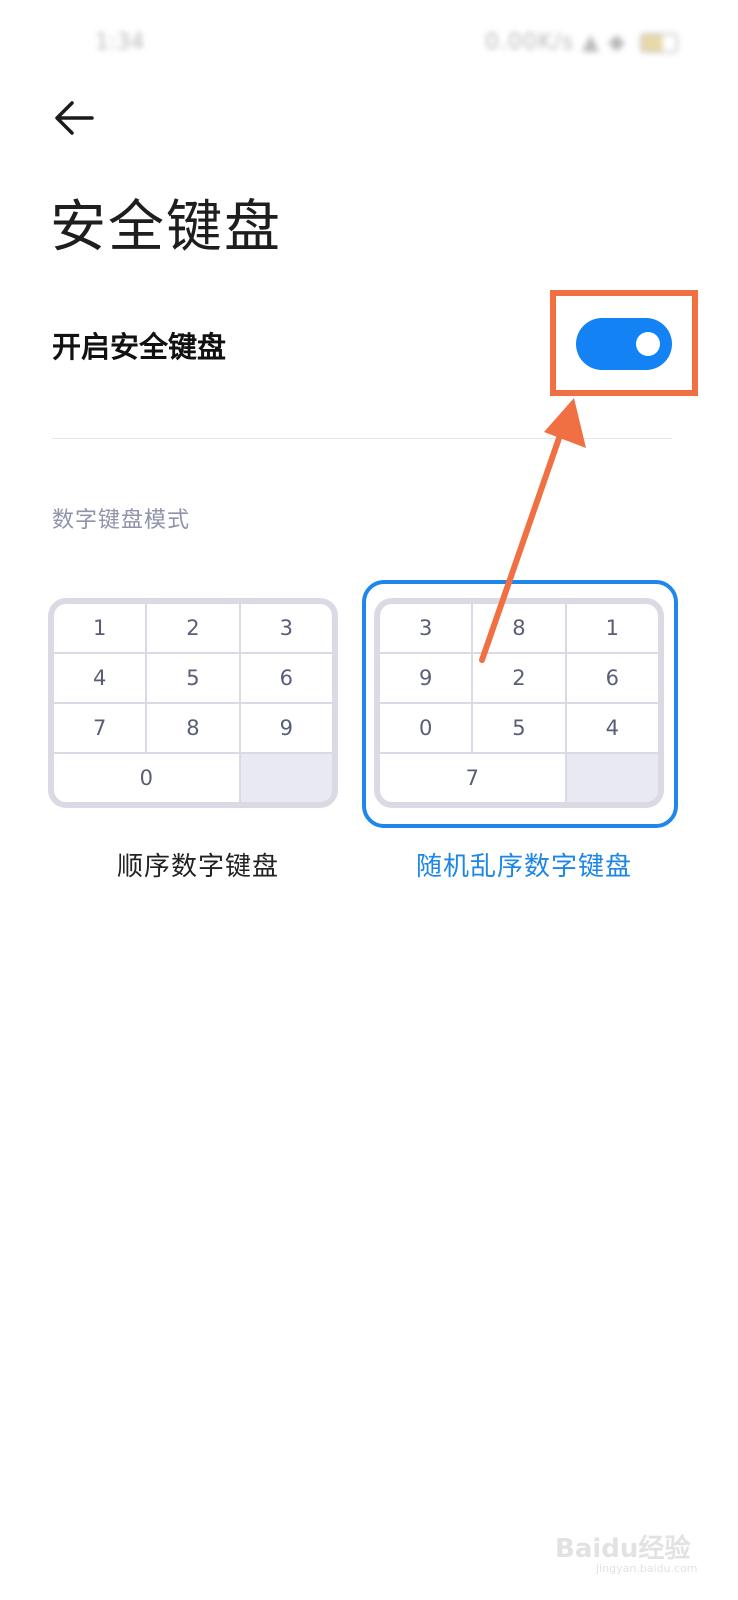 The width and height of the screenshot is (738, 1600). Describe the element at coordinates (369, 45) in the screenshot. I see `status-bar: 1:34 0.00K/s ▲ ◆` at that location.